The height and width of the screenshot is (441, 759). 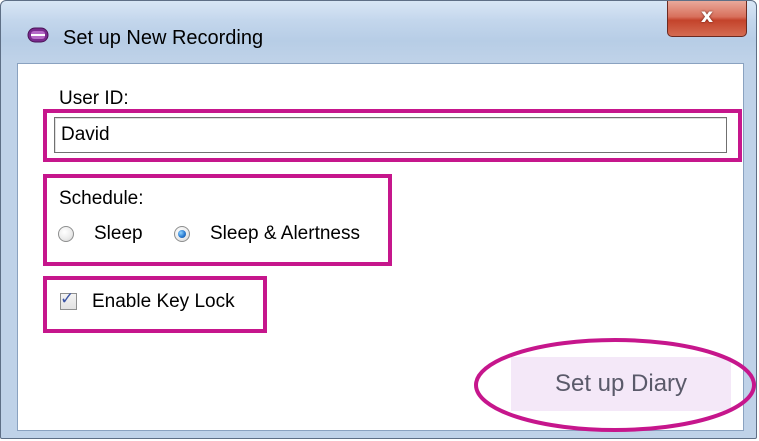 I want to click on title-bar: Set up New Recording x, so click(x=378, y=30).